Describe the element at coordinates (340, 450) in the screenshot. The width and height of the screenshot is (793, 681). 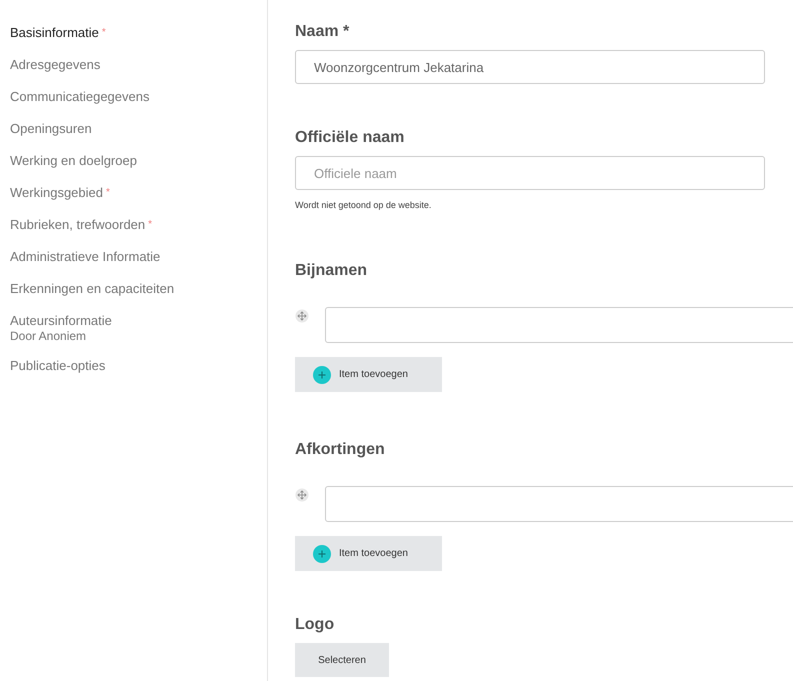
I see `field-label: Afkortingen` at that location.